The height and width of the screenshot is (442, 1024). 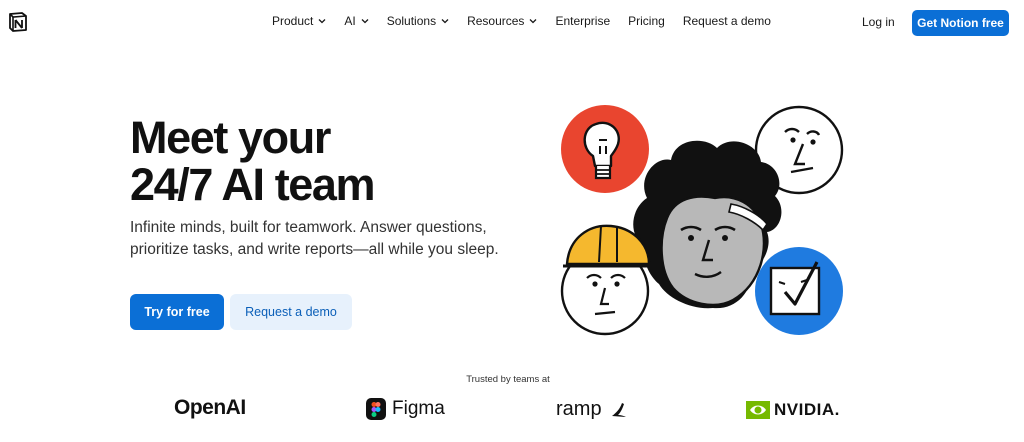 What do you see at coordinates (512, 412) in the screenshot?
I see `trusted-logos: OpenAI Figma ramp NVIDIA.` at bounding box center [512, 412].